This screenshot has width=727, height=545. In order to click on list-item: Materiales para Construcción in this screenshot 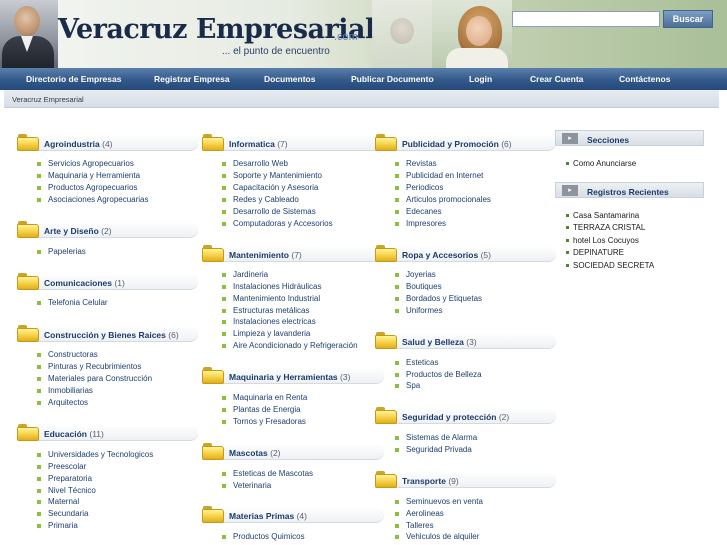, I will do `click(94, 378)`.